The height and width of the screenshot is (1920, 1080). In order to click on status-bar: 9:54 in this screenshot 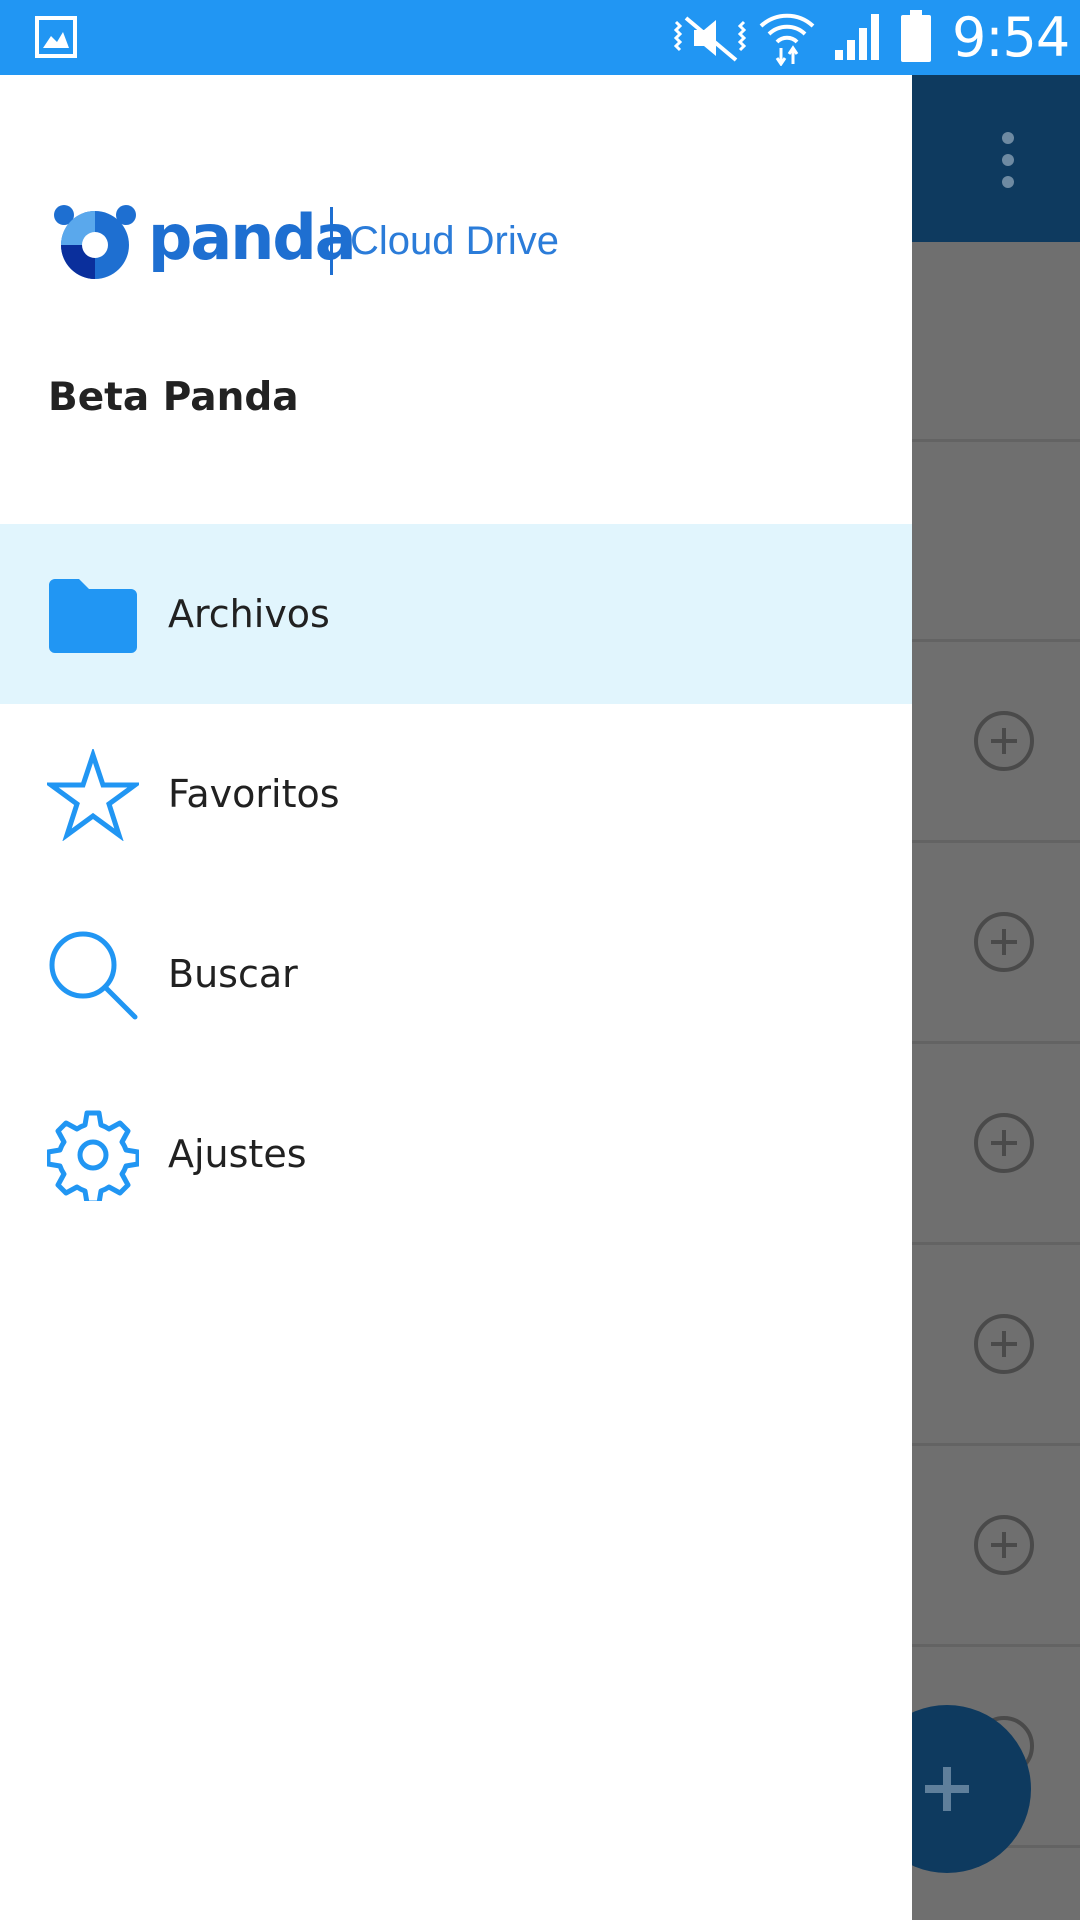, I will do `click(540, 37)`.